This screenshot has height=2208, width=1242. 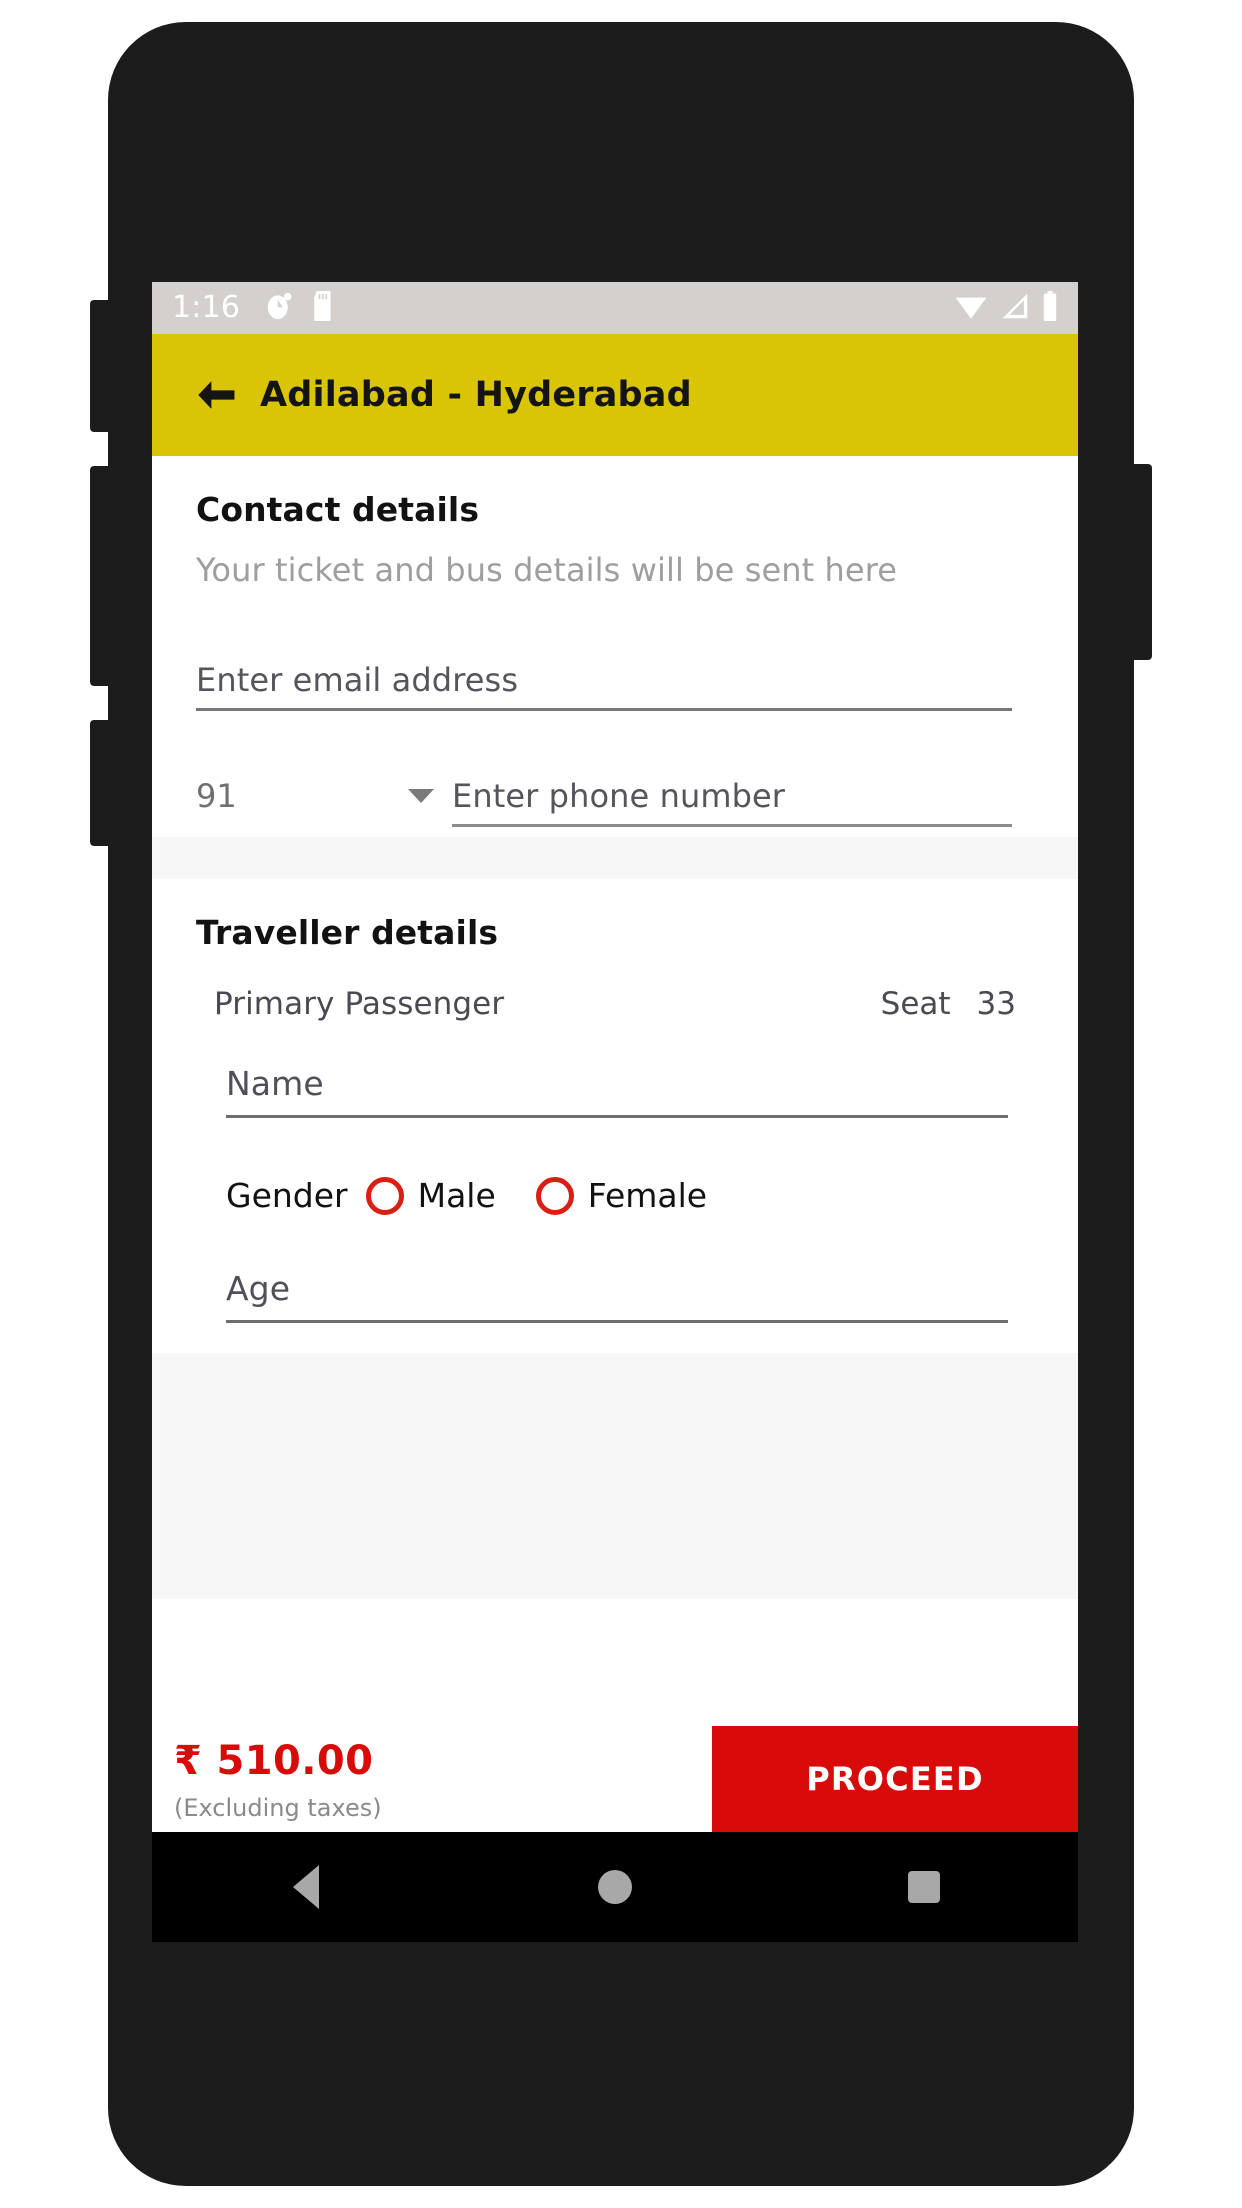 What do you see at coordinates (617, 1091) in the screenshot?
I see `name-field: Name` at bounding box center [617, 1091].